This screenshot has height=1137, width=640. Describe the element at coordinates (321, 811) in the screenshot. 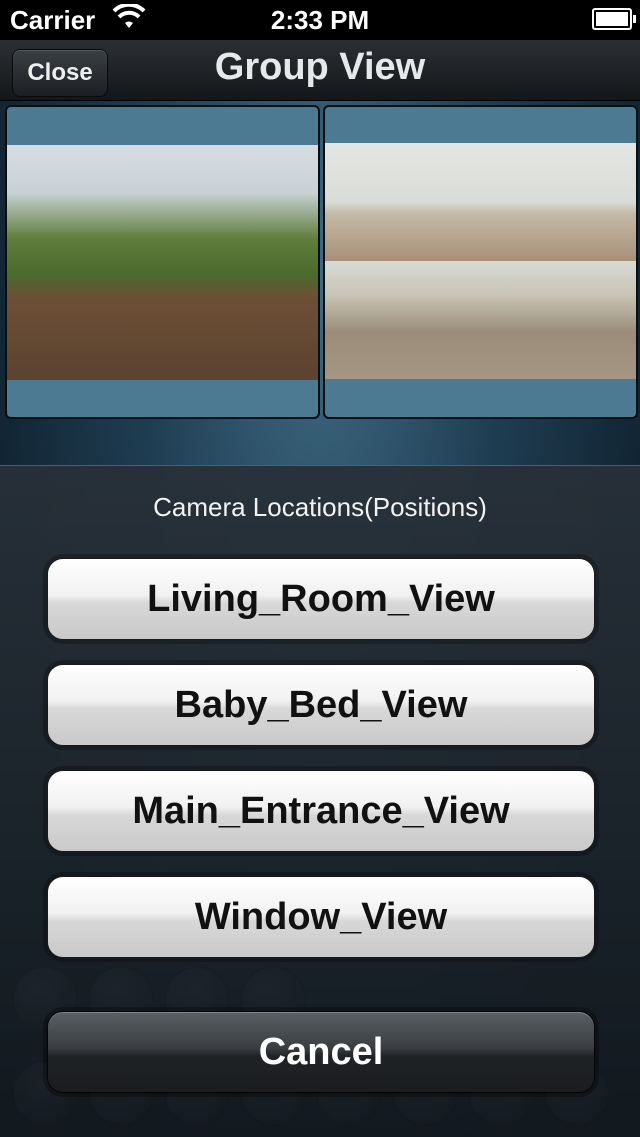

I see `option-main-entrance-button: Main_Entrance_View` at that location.